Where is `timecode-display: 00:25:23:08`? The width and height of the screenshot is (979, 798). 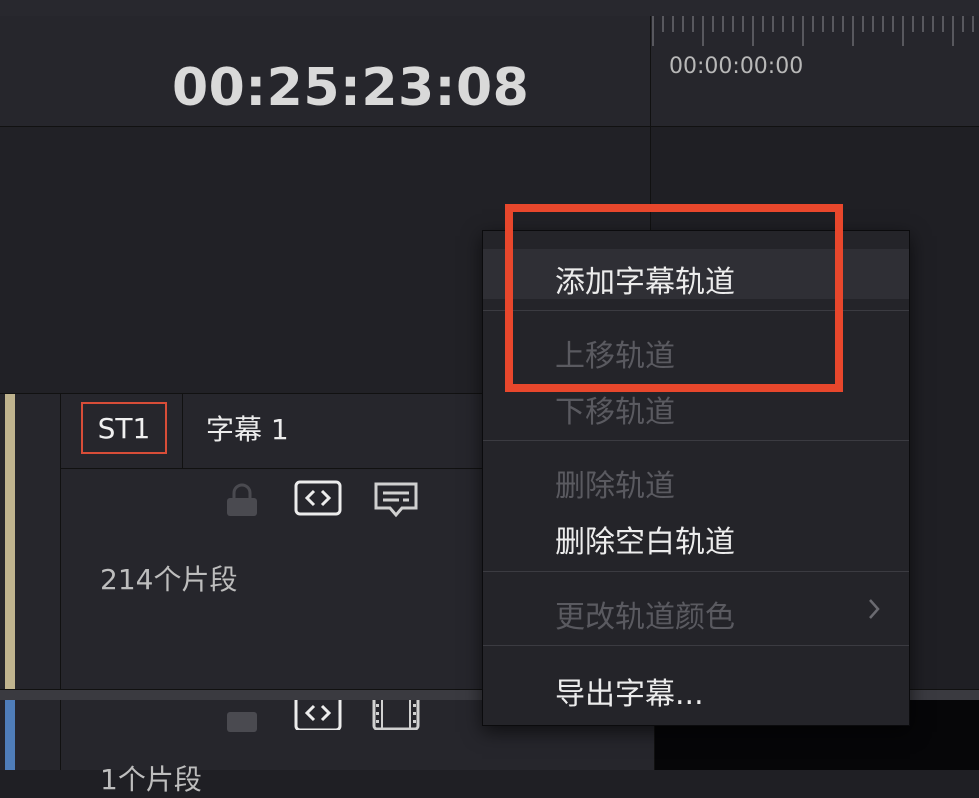
timecode-display: 00:25:23:08 is located at coordinates (350, 88).